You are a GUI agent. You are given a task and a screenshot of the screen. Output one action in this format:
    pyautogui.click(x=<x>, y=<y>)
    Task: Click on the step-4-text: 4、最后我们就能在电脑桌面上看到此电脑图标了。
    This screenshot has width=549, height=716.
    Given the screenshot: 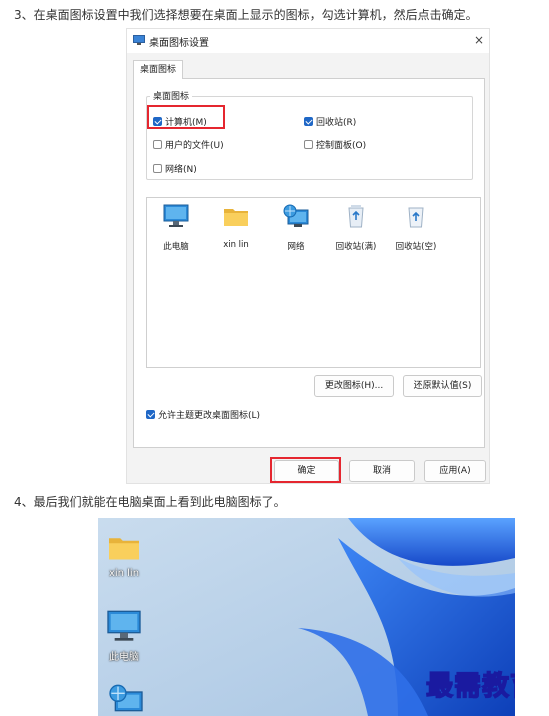 What is the action you would take?
    pyautogui.click(x=150, y=502)
    